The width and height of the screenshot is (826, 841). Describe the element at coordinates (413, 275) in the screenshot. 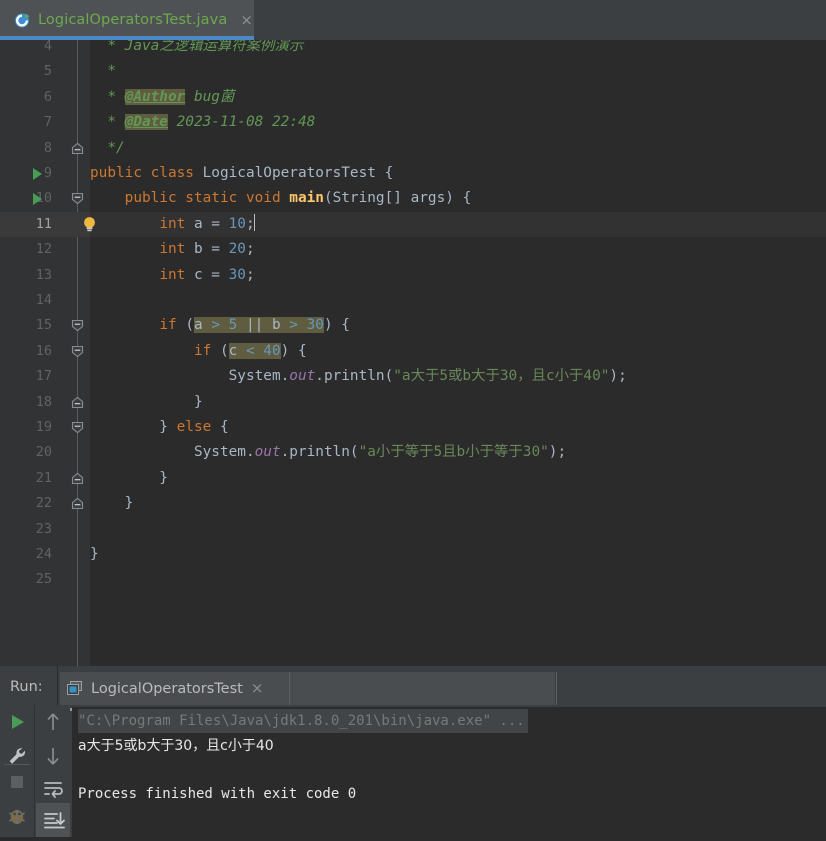

I see `editor-line: 13 int c = 30;` at that location.